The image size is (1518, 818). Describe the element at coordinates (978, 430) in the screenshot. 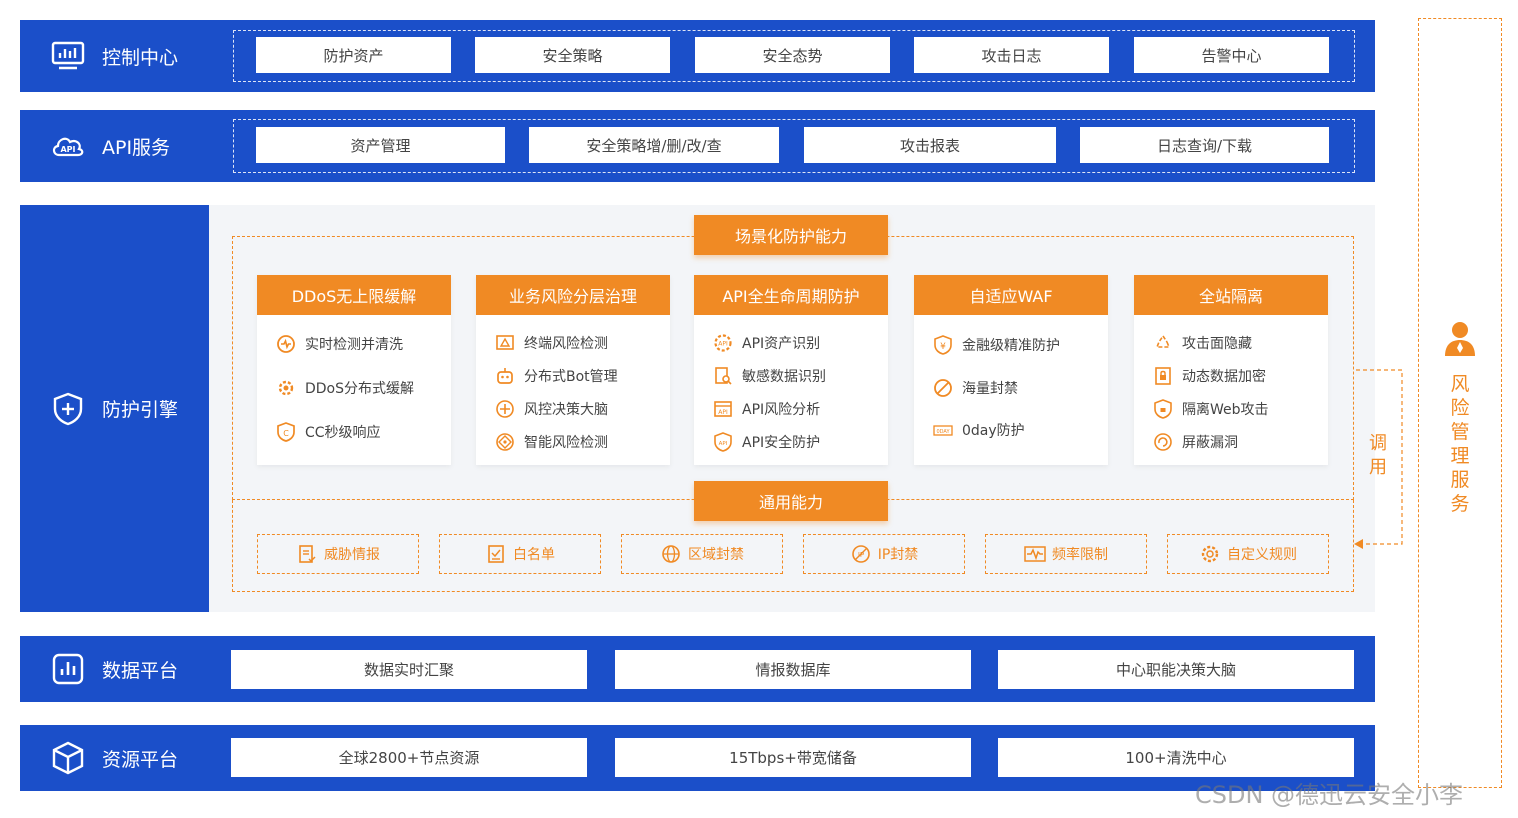

I see `feature-0day: 0DAY 0day防护` at that location.